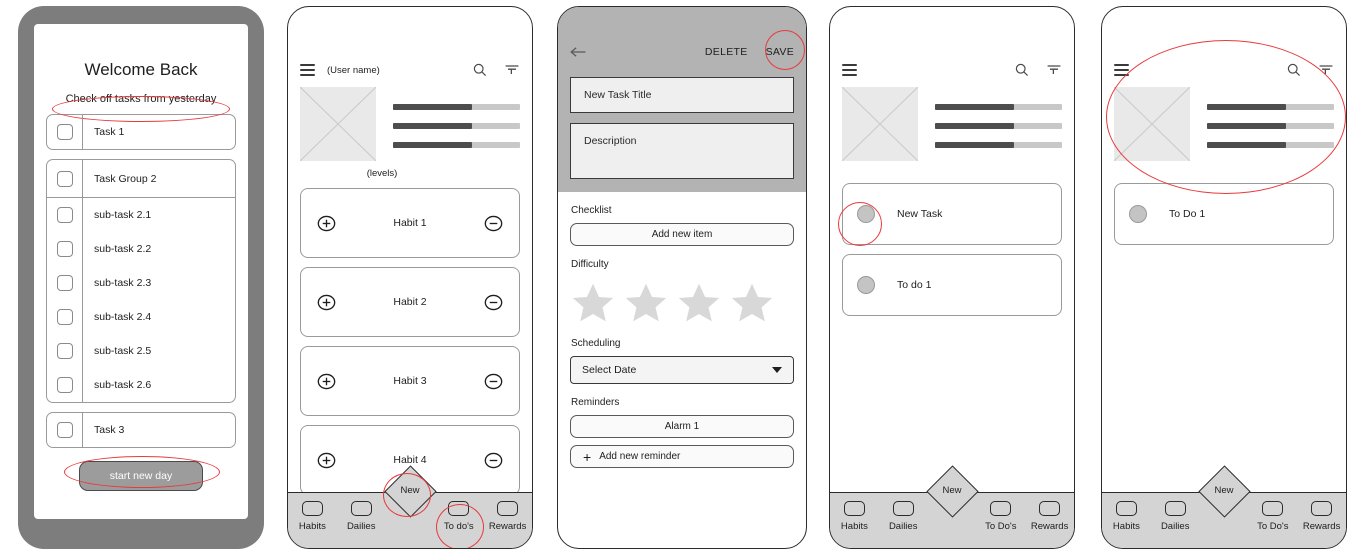 This screenshot has height=555, width=1364. What do you see at coordinates (682, 426) in the screenshot?
I see `alarm-item: Alarm 1` at bounding box center [682, 426].